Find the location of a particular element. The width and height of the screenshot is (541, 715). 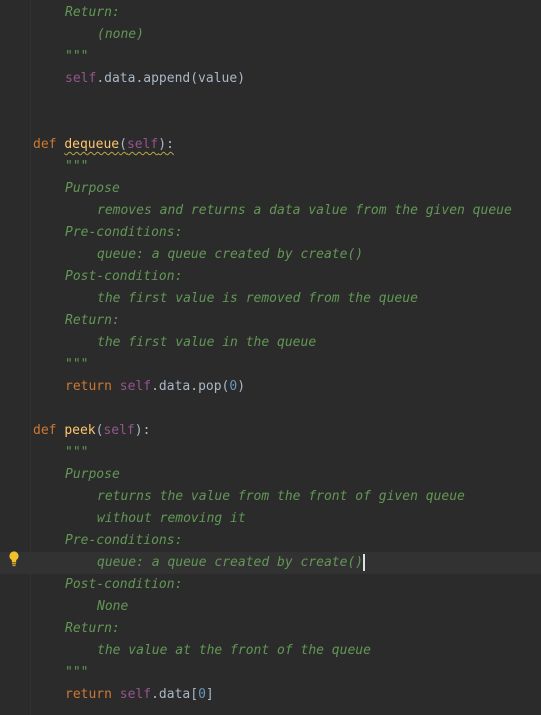

code-token-doc: without removing it is located at coordinates (171, 518).